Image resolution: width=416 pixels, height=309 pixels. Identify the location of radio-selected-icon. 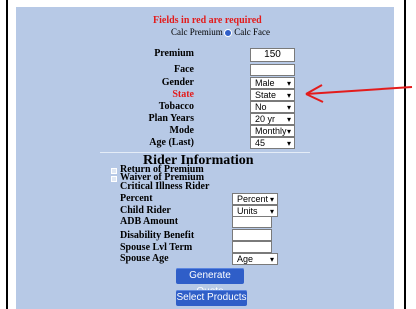
(228, 32).